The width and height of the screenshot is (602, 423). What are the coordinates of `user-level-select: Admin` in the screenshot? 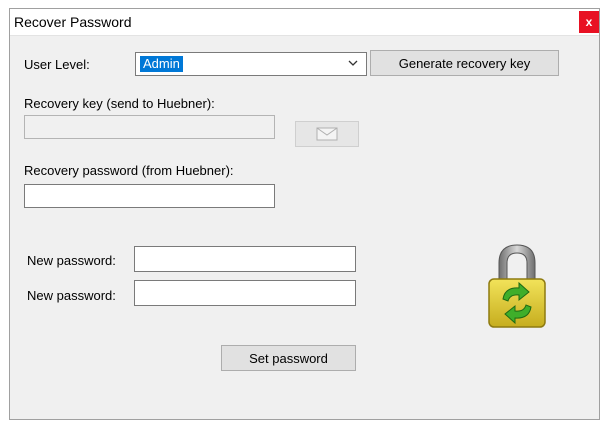 It's located at (251, 64).